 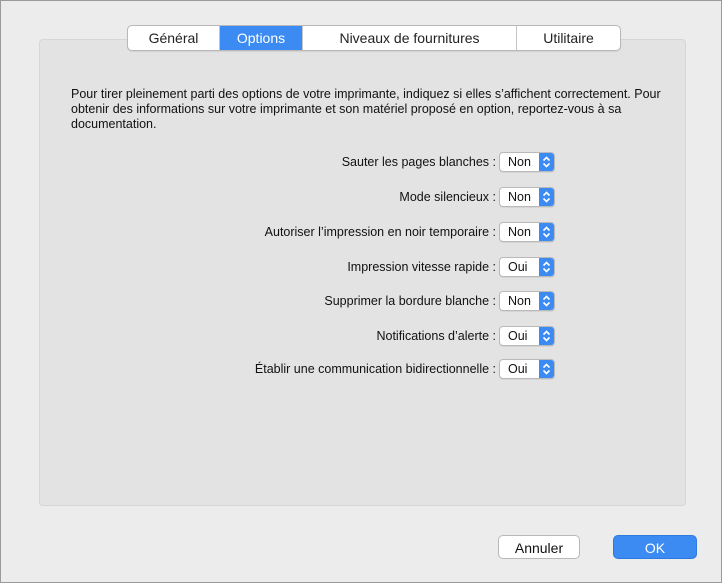 What do you see at coordinates (174, 38) in the screenshot?
I see `tab-general: Général` at bounding box center [174, 38].